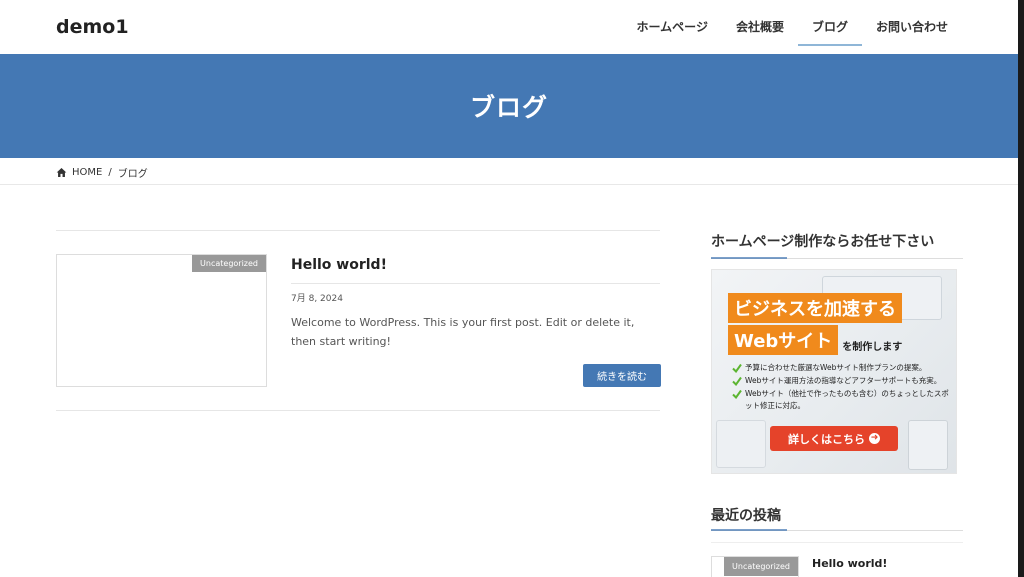  Describe the element at coordinates (783, 340) in the screenshot. I see `banner-headline-2: Webサイト` at that location.